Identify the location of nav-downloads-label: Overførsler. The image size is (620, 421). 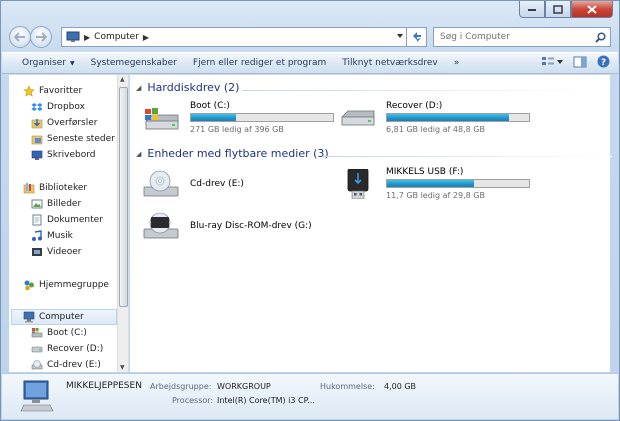
(72, 123).